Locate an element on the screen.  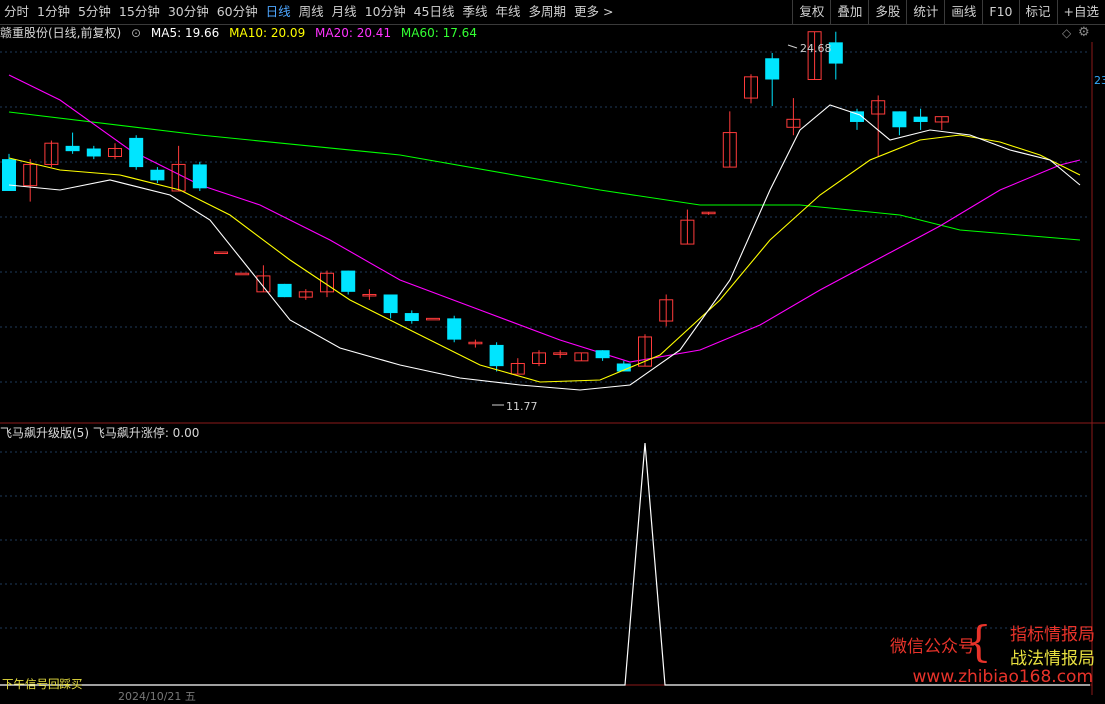
indicator-info-bar: 飞马飙升级版(5) 飞马飙升涨停: 0.00 is located at coordinates (99, 433).